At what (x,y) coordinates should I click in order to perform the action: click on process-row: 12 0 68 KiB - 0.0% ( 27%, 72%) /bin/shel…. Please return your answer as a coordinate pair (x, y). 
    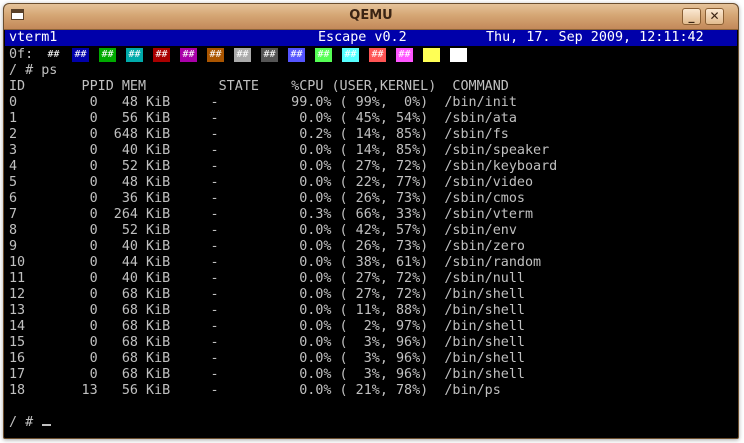
    Looking at the image, I should click on (267, 294).